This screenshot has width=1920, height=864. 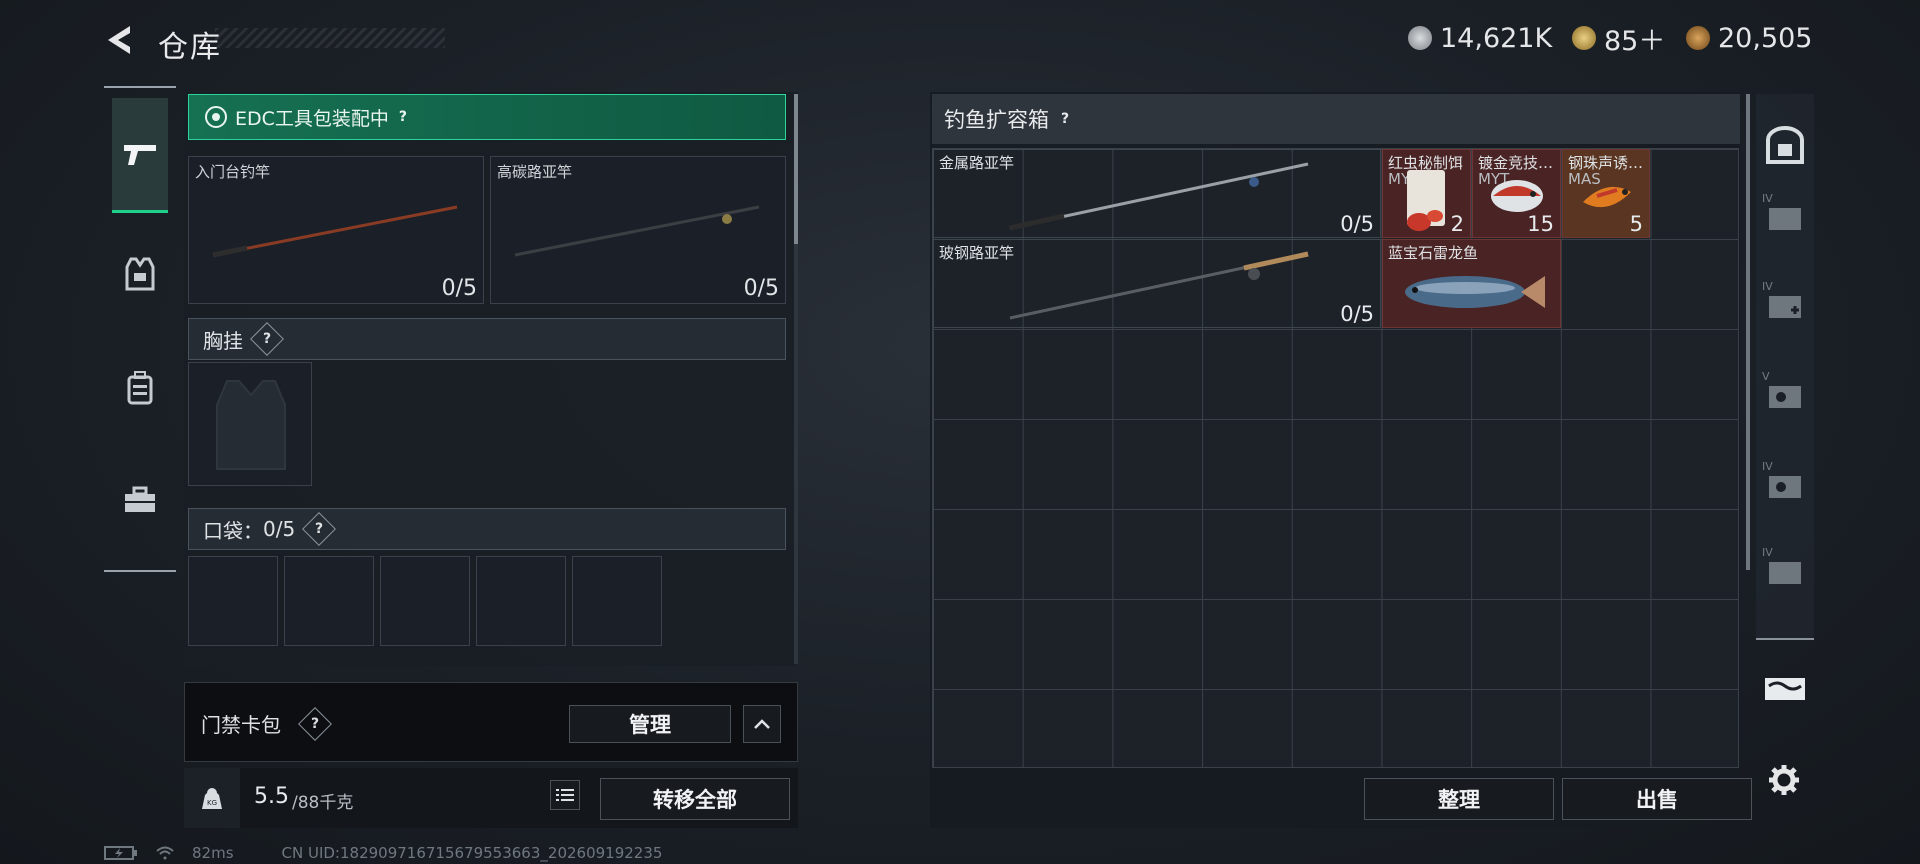 I want to click on rod-slot-1: 入门台钓竿 0/5, so click(x=336, y=230).